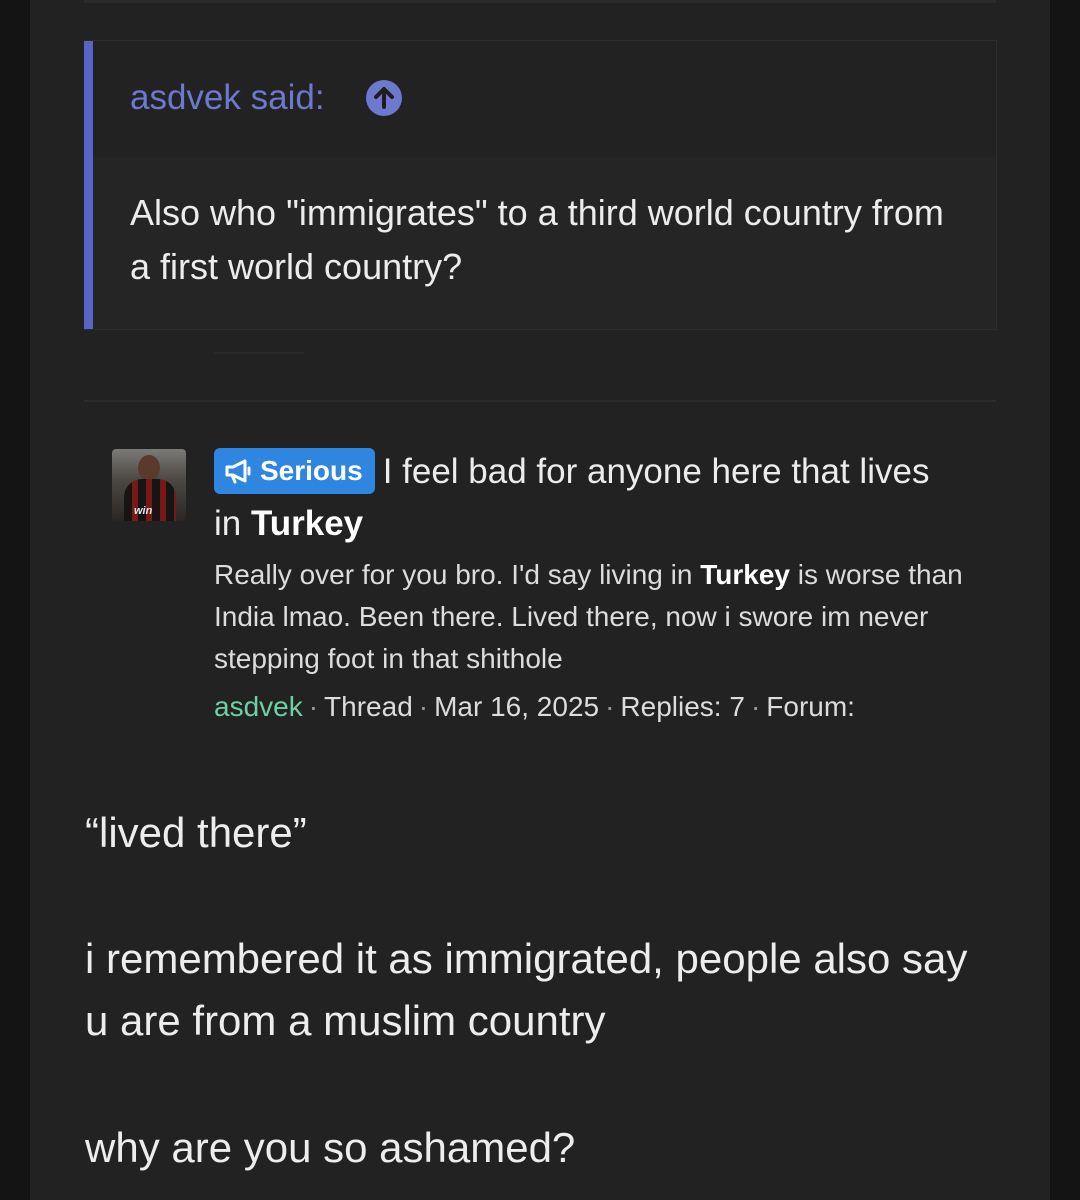 This screenshot has height=1200, width=1080. What do you see at coordinates (311, 470) in the screenshot?
I see `badge-label: Serious` at bounding box center [311, 470].